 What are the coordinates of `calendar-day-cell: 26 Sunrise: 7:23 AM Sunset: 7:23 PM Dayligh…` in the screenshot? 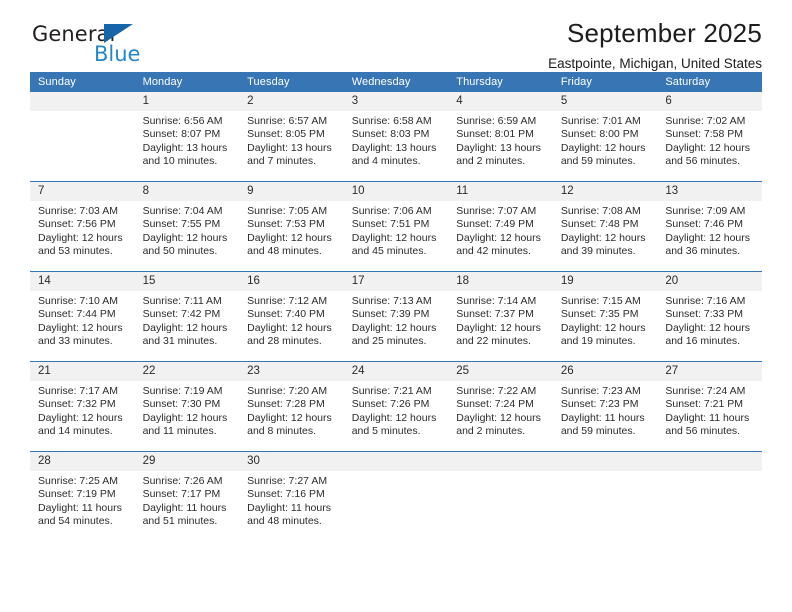 It's located at (605, 406).